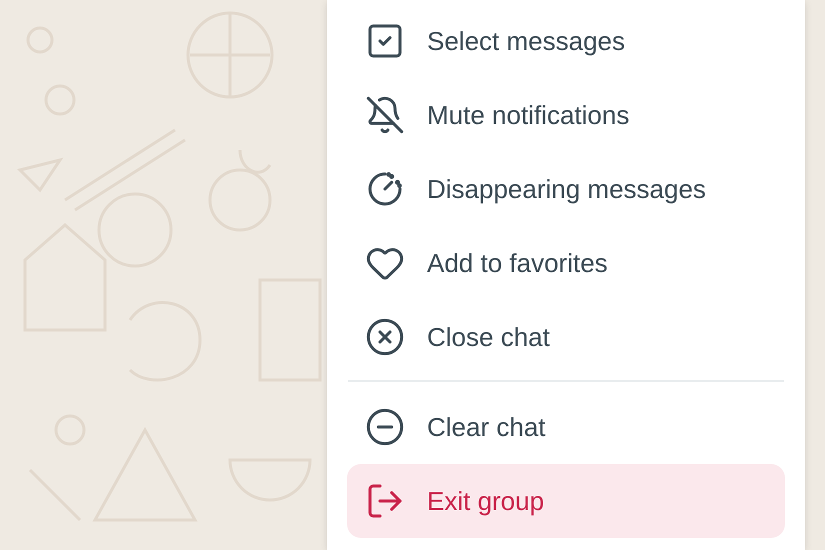 The image size is (825, 550). Describe the element at coordinates (385, 427) in the screenshot. I see `minus-circle-icon` at that location.